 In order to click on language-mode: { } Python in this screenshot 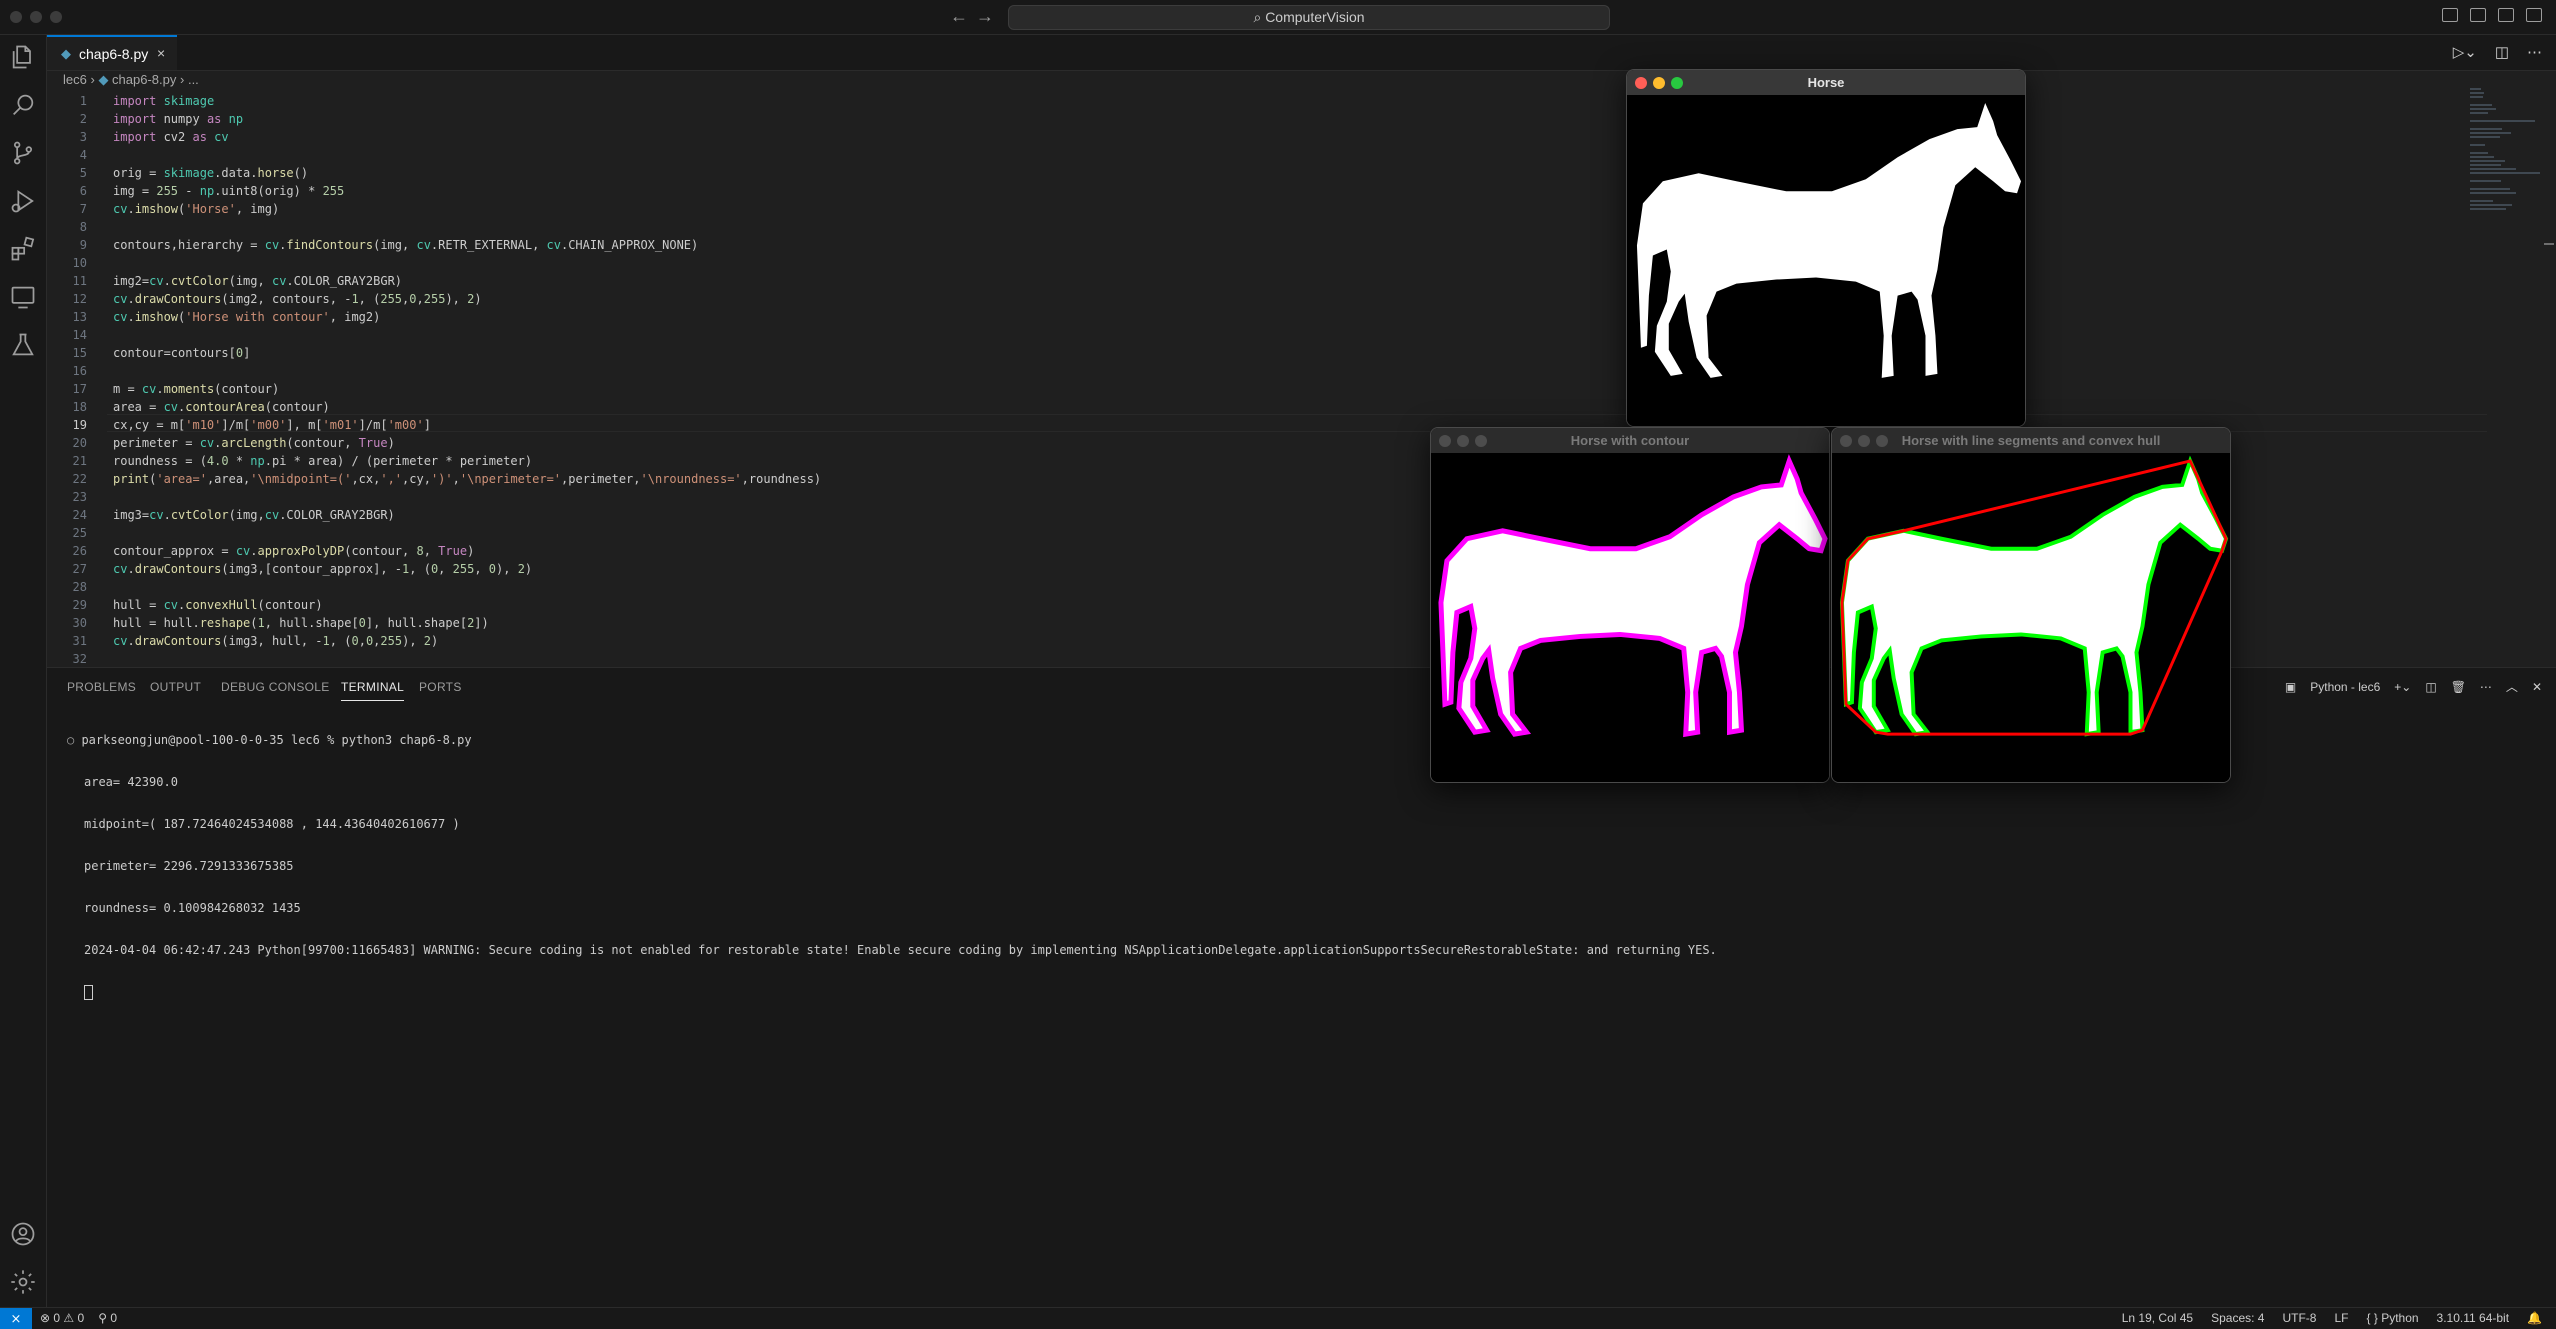, I will do `click(2393, 1318)`.